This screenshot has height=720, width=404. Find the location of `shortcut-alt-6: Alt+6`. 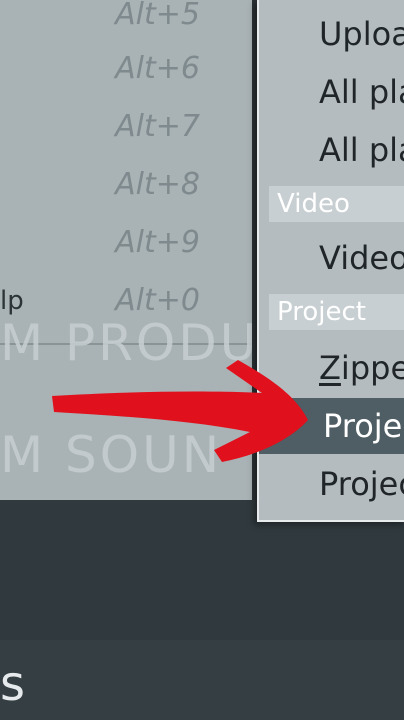

shortcut-alt-6: Alt+6 is located at coordinates (157, 68).